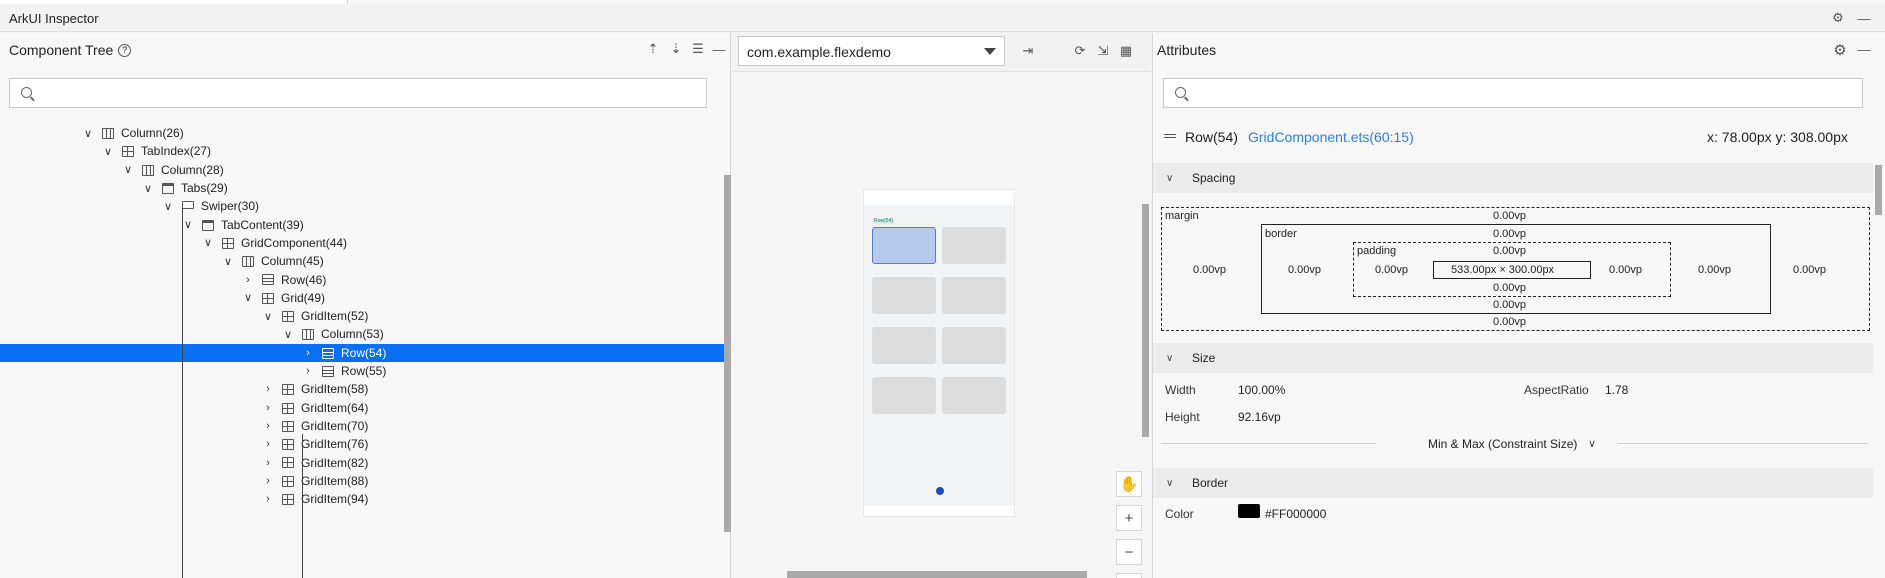 This screenshot has width=1885, height=578. Describe the element at coordinates (1126, 51) in the screenshot. I see `layout-3d-icon: ▦` at that location.